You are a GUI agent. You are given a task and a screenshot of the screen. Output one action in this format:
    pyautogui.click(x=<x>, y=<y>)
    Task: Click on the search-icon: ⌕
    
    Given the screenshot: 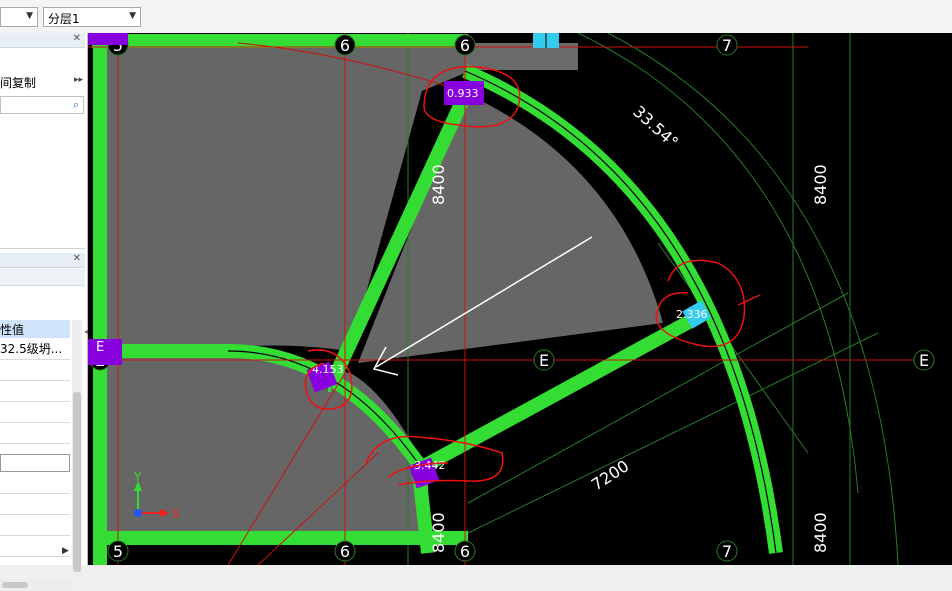 What is the action you would take?
    pyautogui.click(x=76, y=105)
    